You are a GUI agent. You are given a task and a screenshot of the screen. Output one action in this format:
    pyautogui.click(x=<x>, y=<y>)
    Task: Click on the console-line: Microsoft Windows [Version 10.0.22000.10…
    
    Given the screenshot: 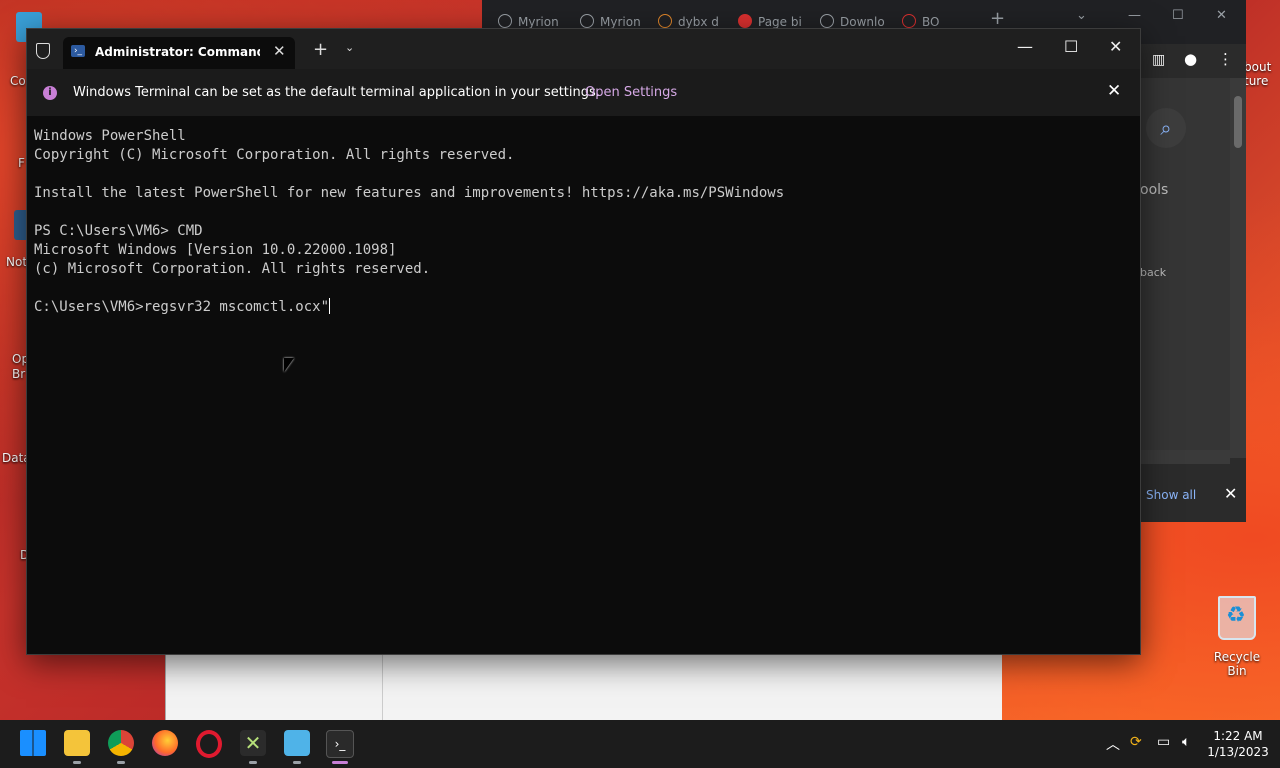 What is the action you would take?
    pyautogui.click(x=215, y=250)
    